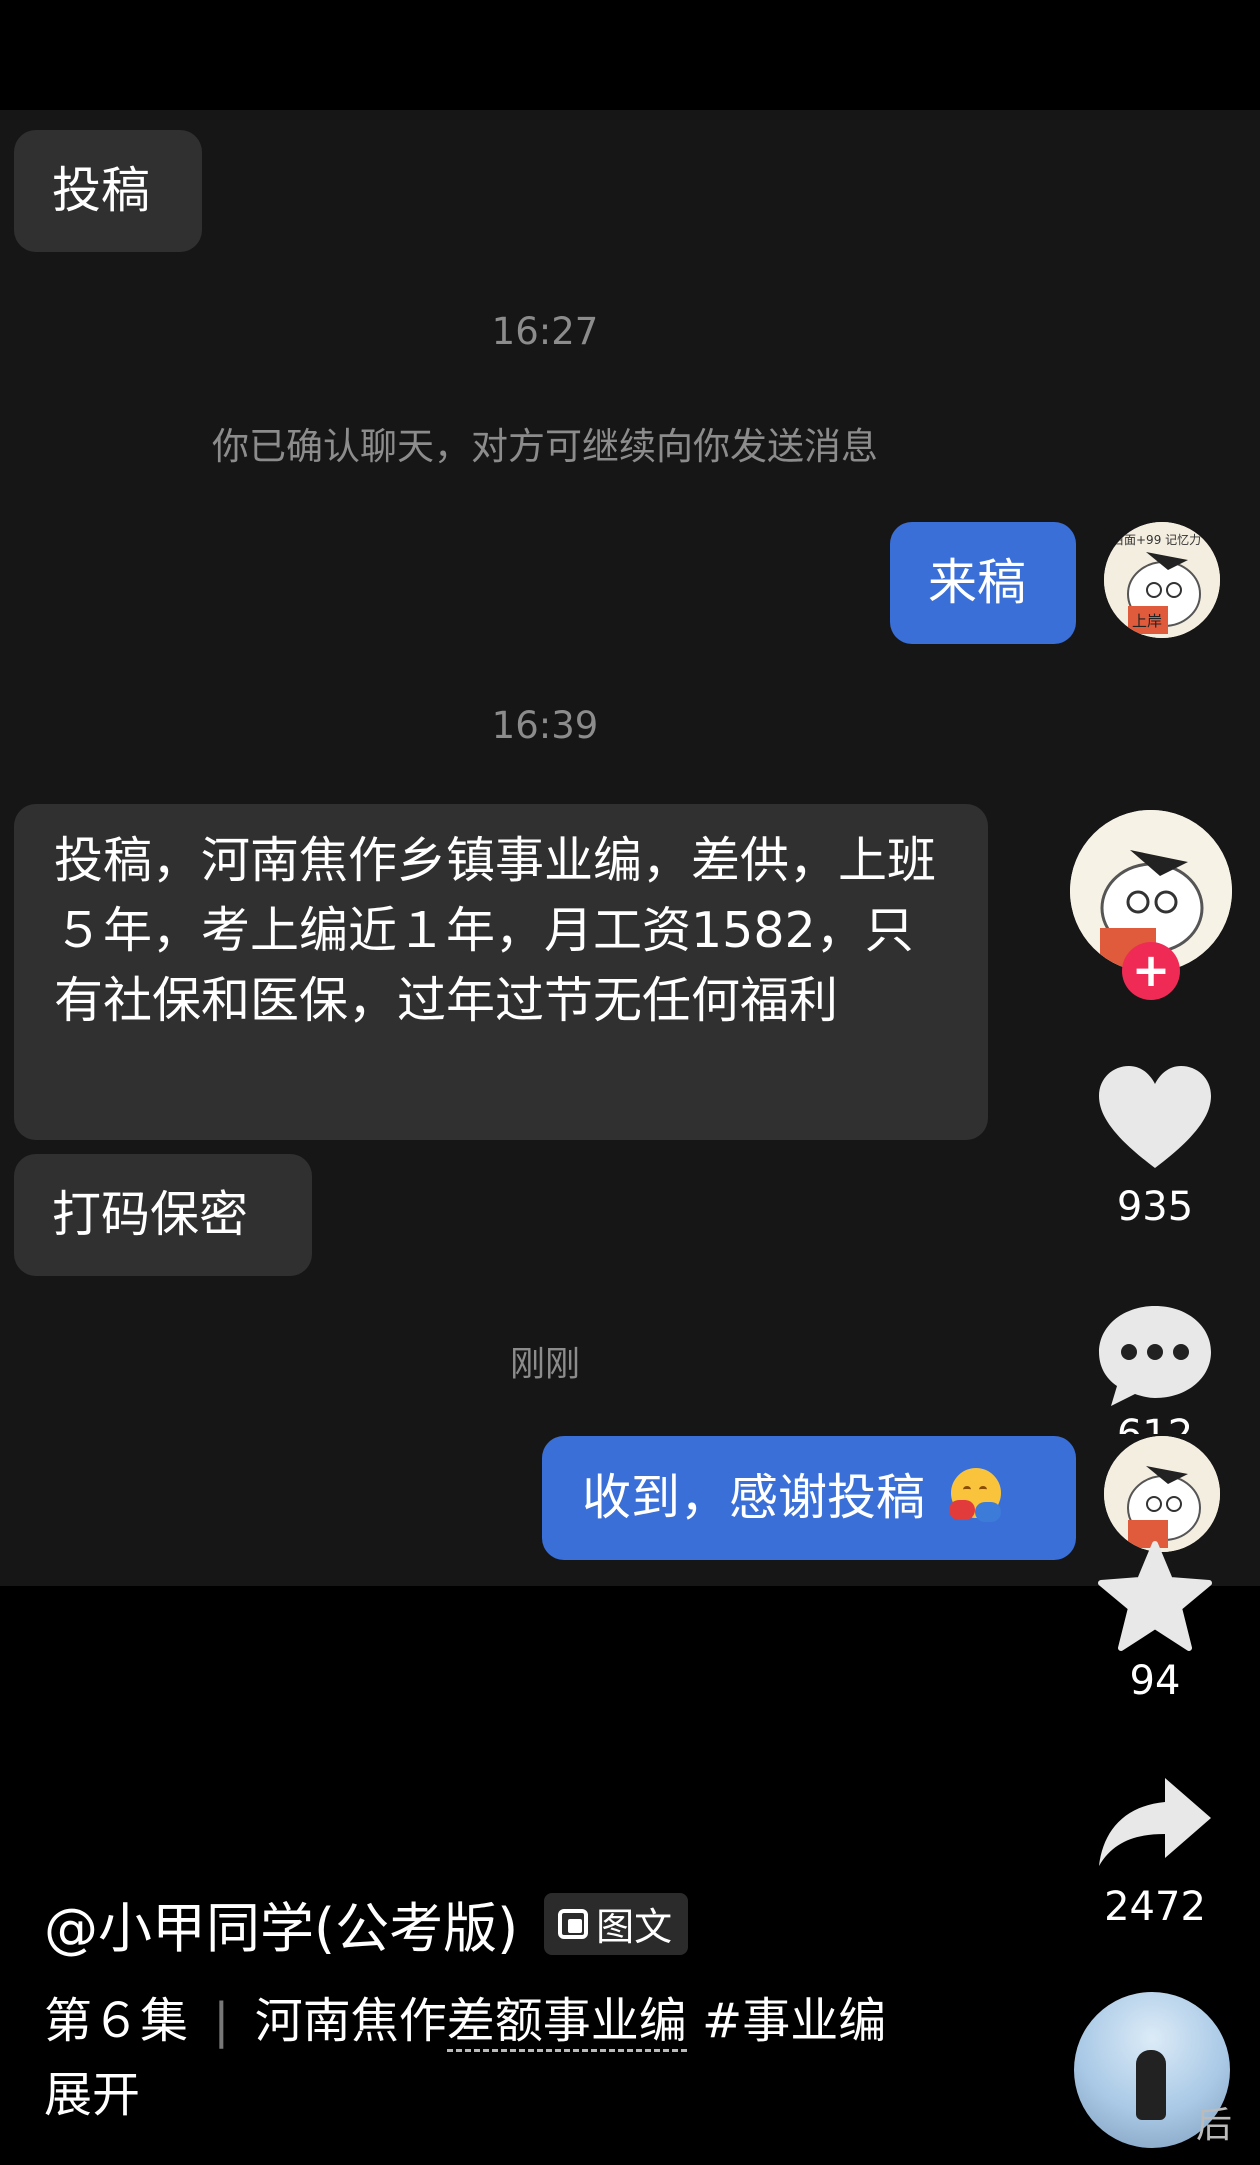 The height and width of the screenshot is (2165, 1260). What do you see at coordinates (545, 725) in the screenshot?
I see `timestamp: 16:39` at bounding box center [545, 725].